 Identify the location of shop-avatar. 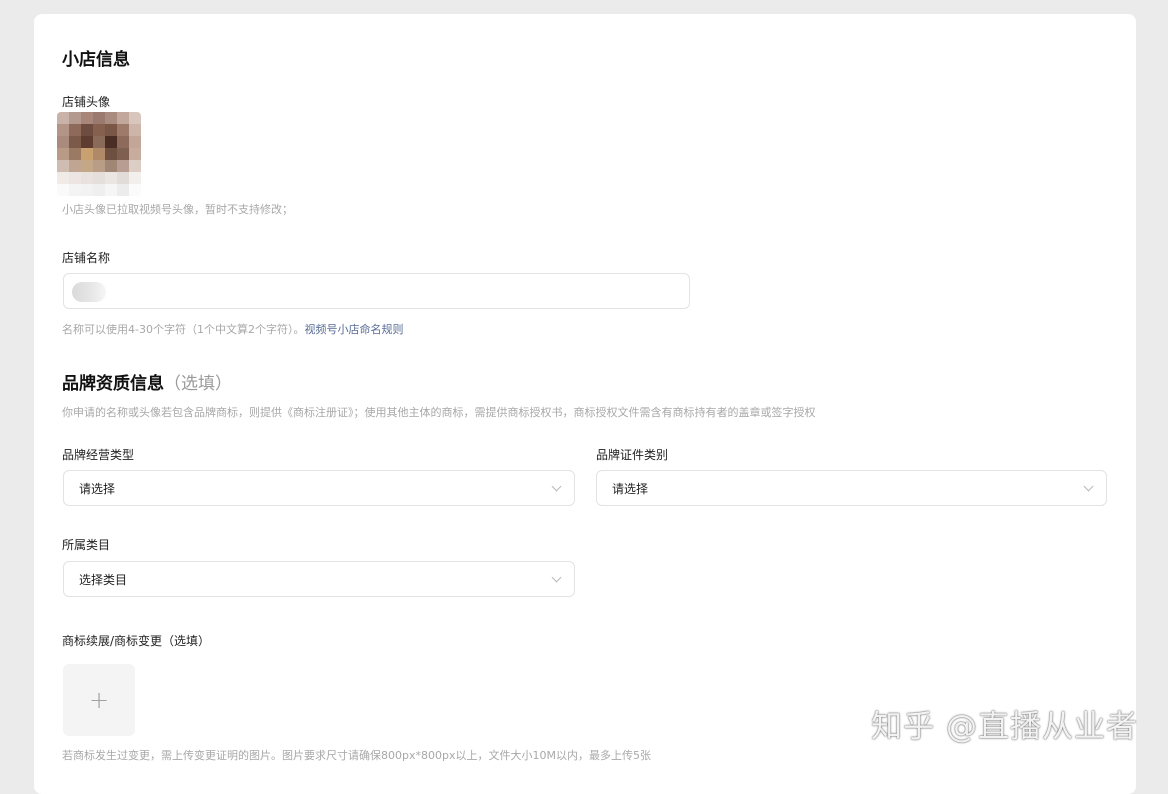
(99, 154).